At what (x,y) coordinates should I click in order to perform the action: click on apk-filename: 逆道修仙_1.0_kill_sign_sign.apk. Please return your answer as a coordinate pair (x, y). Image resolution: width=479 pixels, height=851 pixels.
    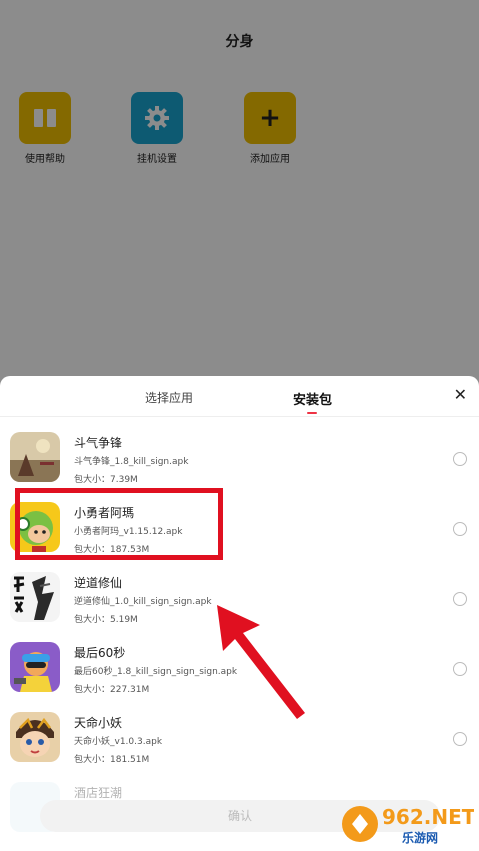
    Looking at the image, I should click on (143, 602).